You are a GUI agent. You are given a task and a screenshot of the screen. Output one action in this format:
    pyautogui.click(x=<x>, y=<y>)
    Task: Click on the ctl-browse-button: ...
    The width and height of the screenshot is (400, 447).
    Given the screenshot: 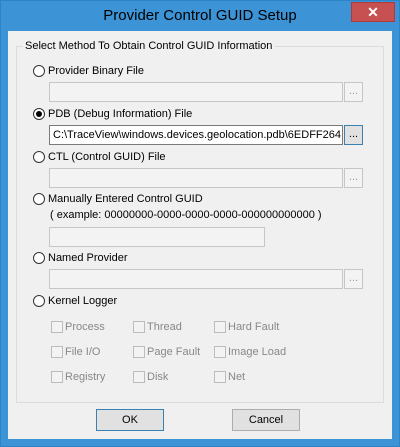 What is the action you would take?
    pyautogui.click(x=353, y=178)
    